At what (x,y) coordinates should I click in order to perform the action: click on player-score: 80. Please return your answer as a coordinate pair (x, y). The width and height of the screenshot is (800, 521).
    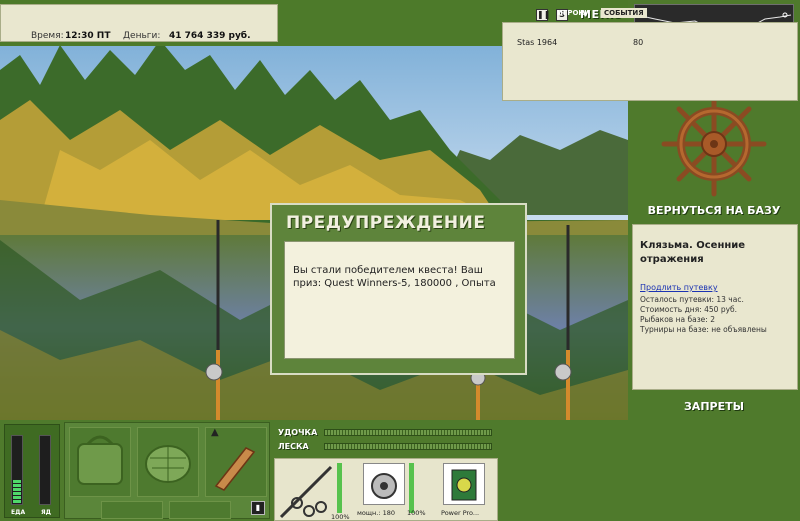
    Looking at the image, I should click on (638, 42).